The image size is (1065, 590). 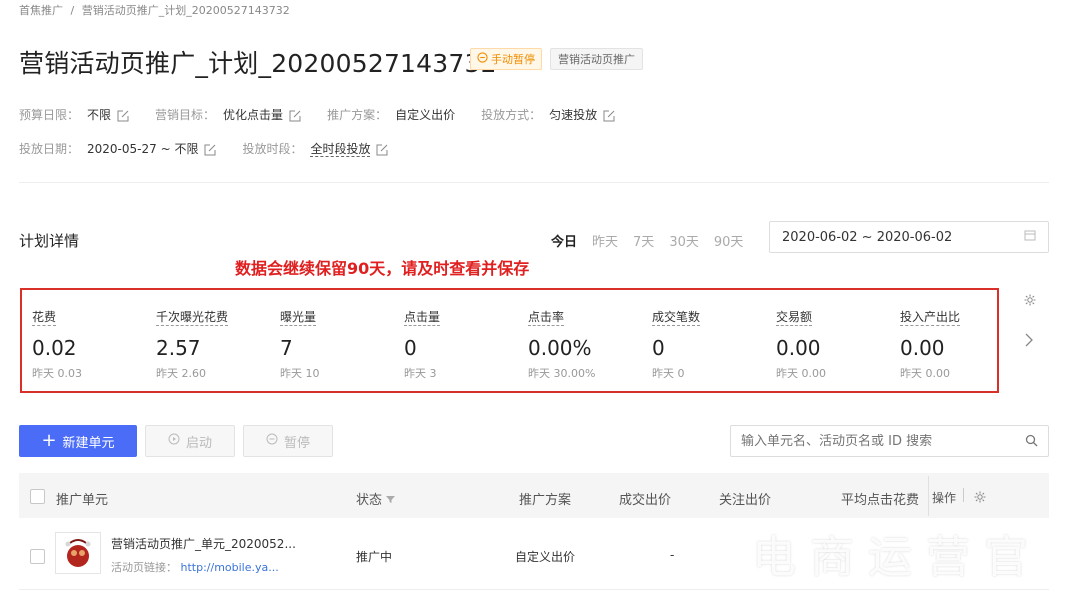 I want to click on tab-7days: 7天, so click(x=643, y=240).